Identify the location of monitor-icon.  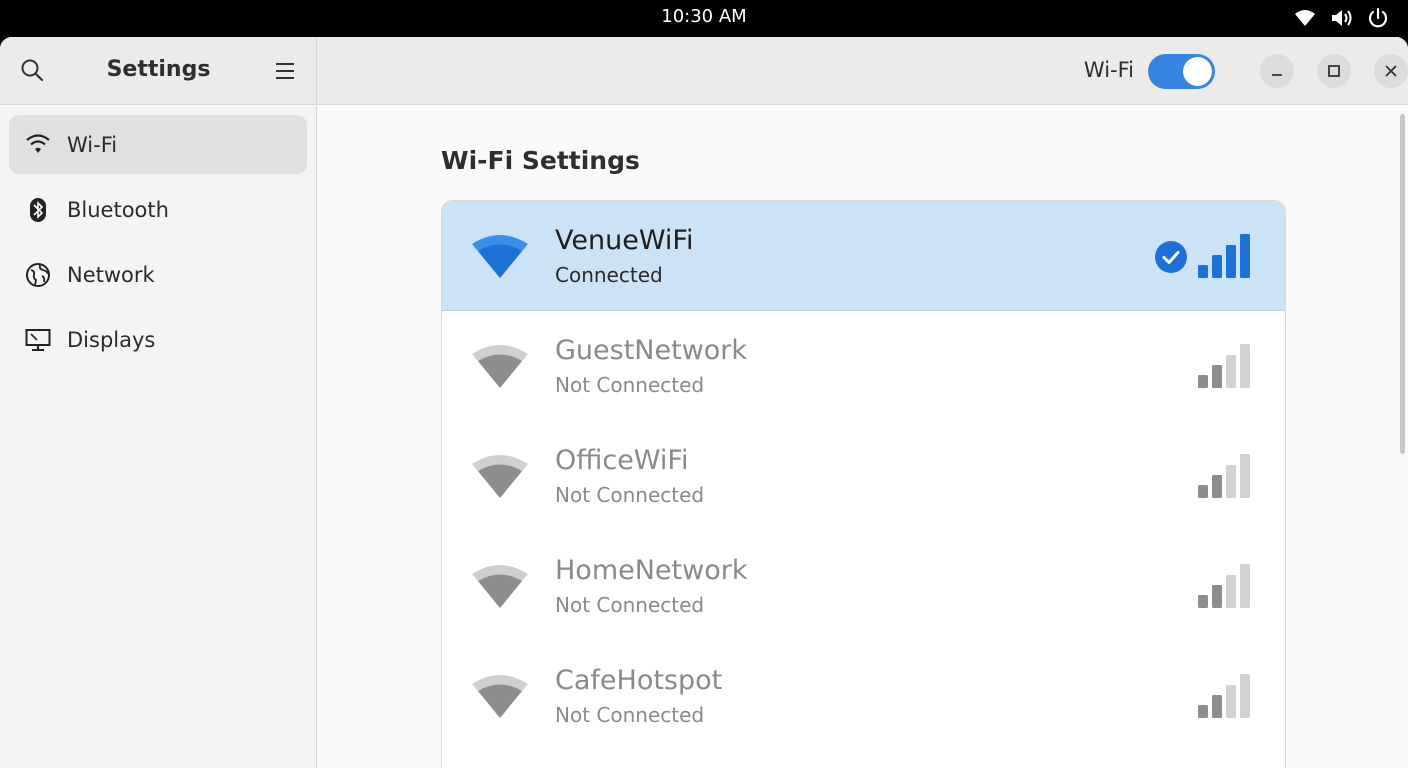
(38, 342).